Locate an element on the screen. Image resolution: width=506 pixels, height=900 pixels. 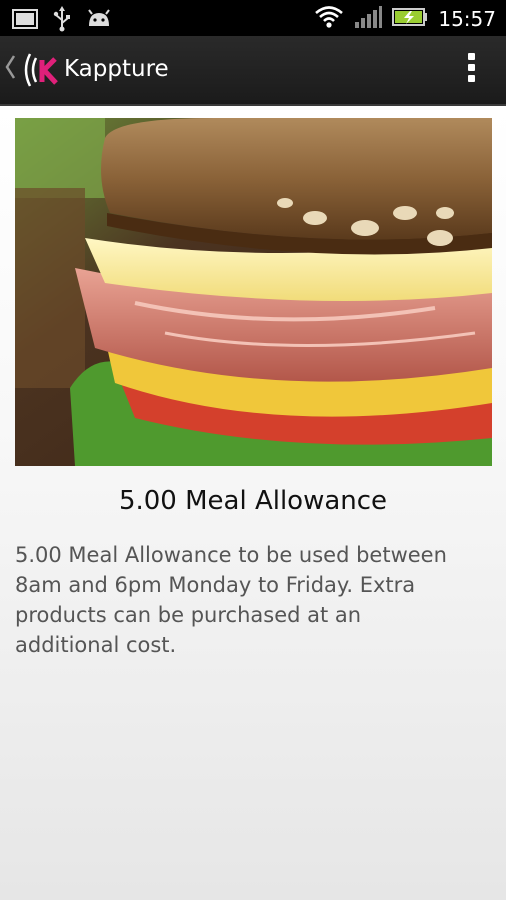
notification-icons is located at coordinates (62, 21).